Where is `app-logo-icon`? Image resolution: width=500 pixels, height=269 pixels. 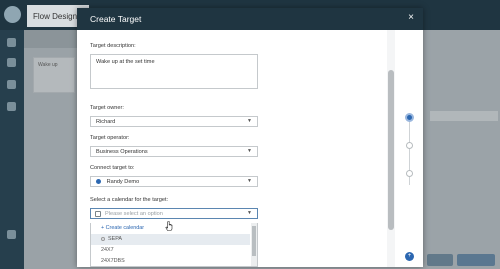 app-logo-icon is located at coordinates (12, 14).